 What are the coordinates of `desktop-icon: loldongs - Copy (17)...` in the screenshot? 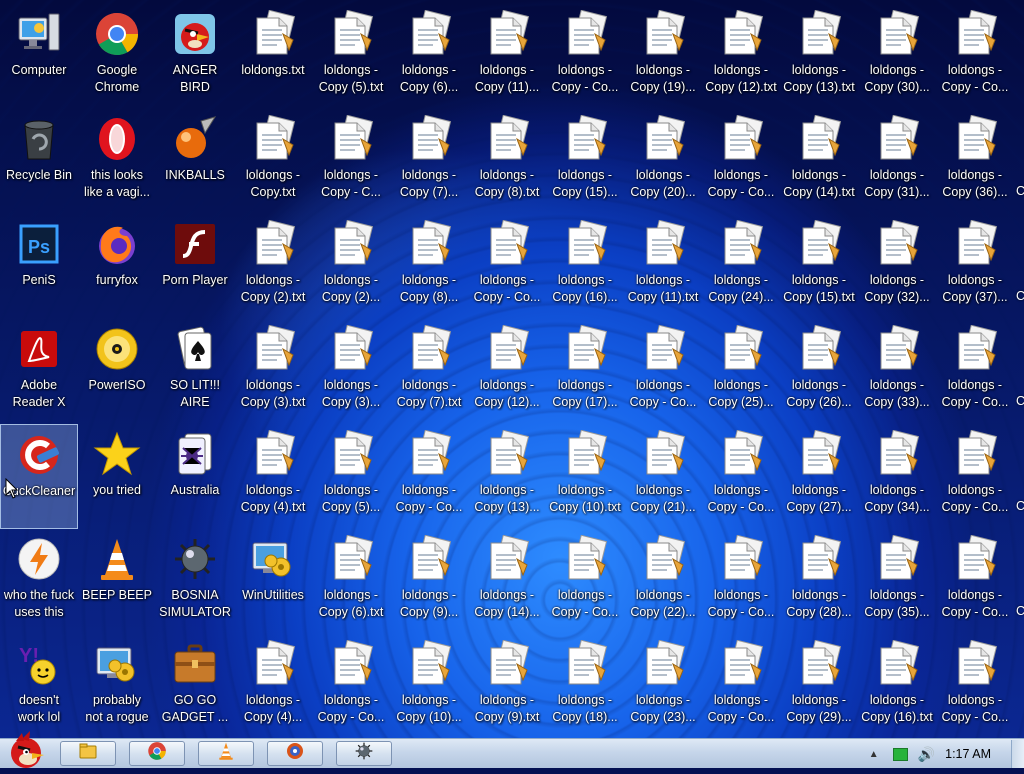 It's located at (585, 371).